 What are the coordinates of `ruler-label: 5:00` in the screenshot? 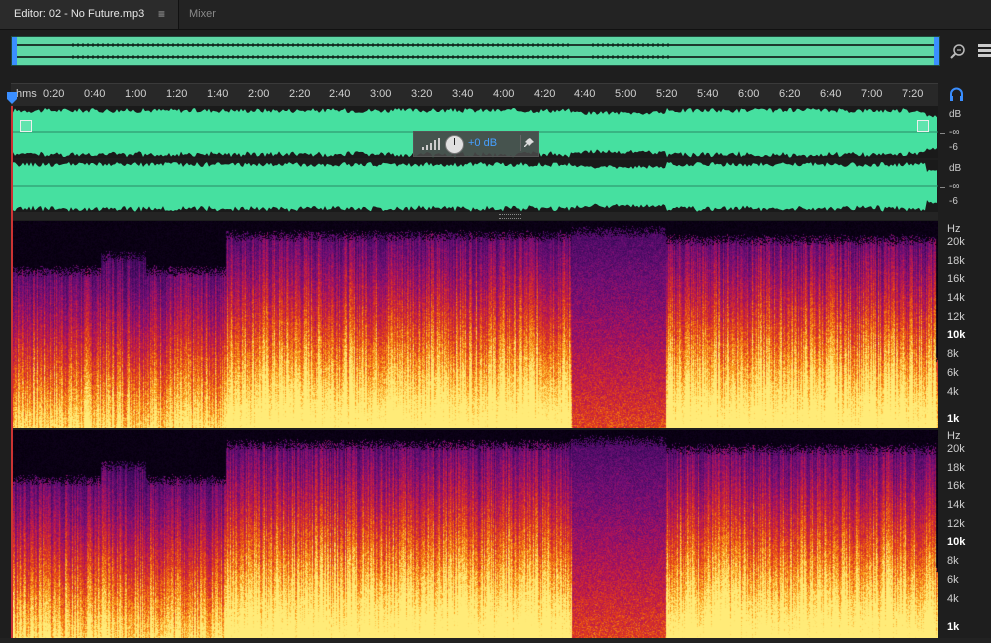 It's located at (626, 94).